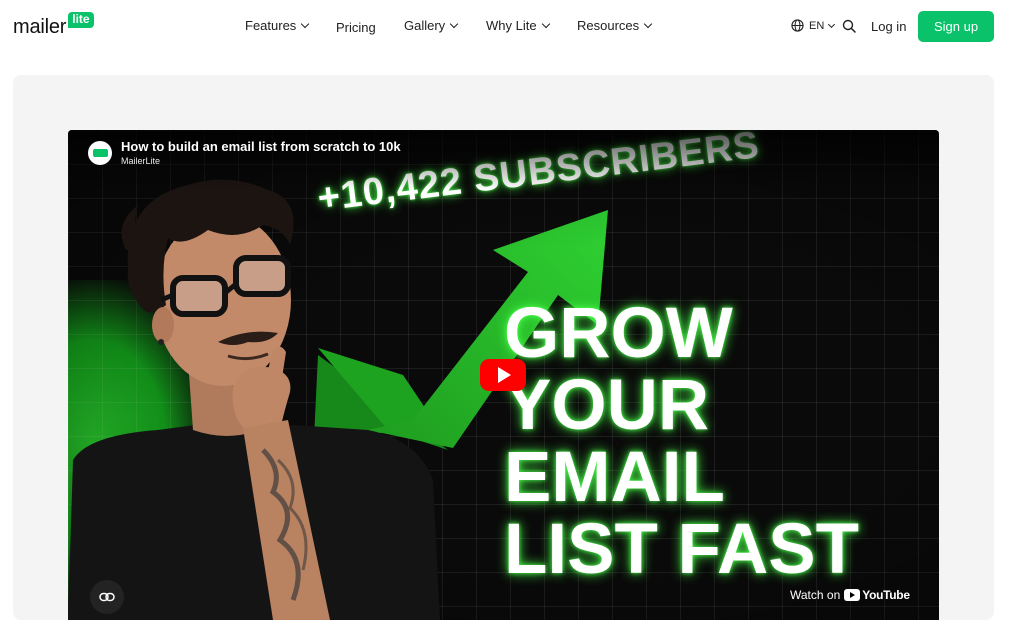 Image resolution: width=1024 pixels, height=637 pixels. I want to click on nav-item-label: Why Lite, so click(511, 25).